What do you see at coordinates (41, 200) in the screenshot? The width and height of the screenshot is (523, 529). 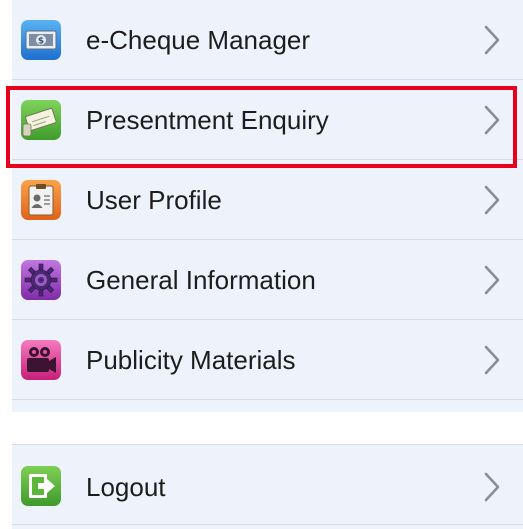 I see `user-profile-icon` at bounding box center [41, 200].